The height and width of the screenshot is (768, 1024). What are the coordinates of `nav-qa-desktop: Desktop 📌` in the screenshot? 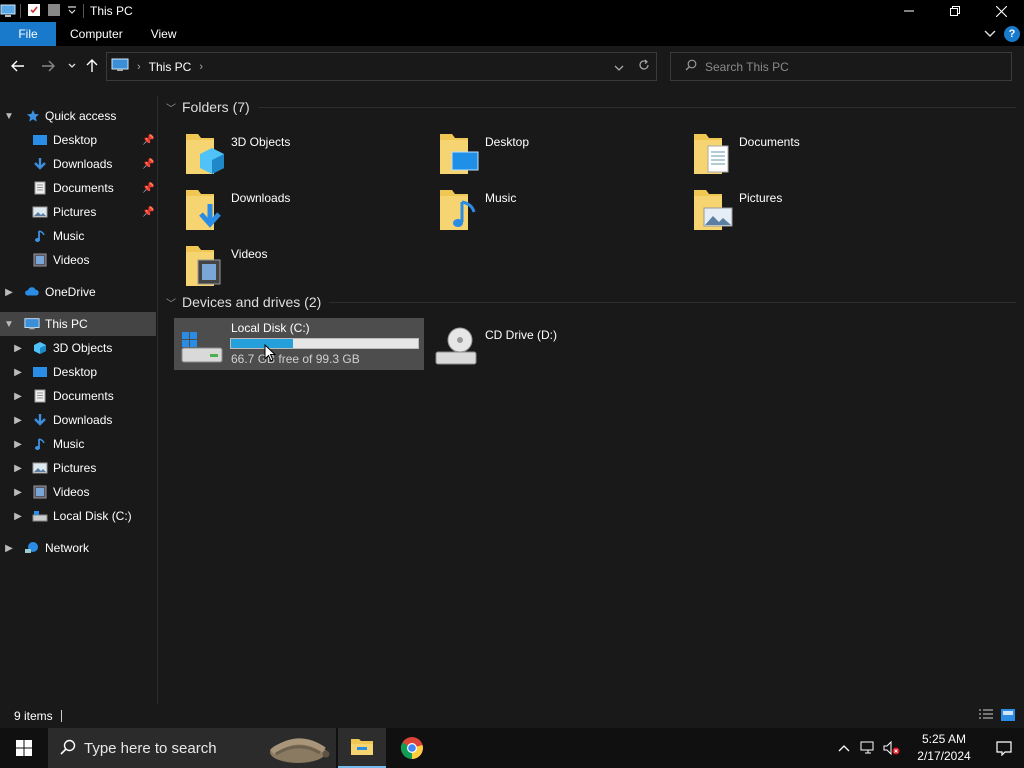 It's located at (78, 140).